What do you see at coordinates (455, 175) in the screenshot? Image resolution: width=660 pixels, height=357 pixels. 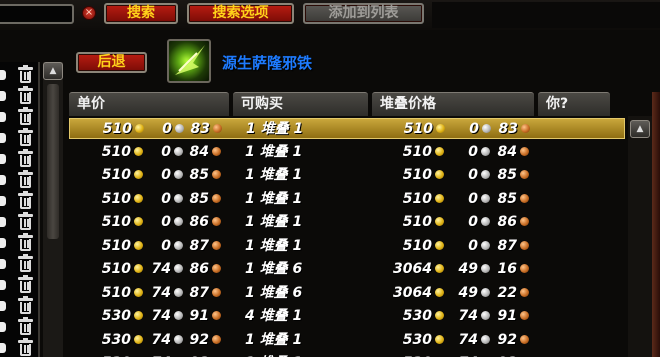 I see `price-cell: 510 0 85` at bounding box center [455, 175].